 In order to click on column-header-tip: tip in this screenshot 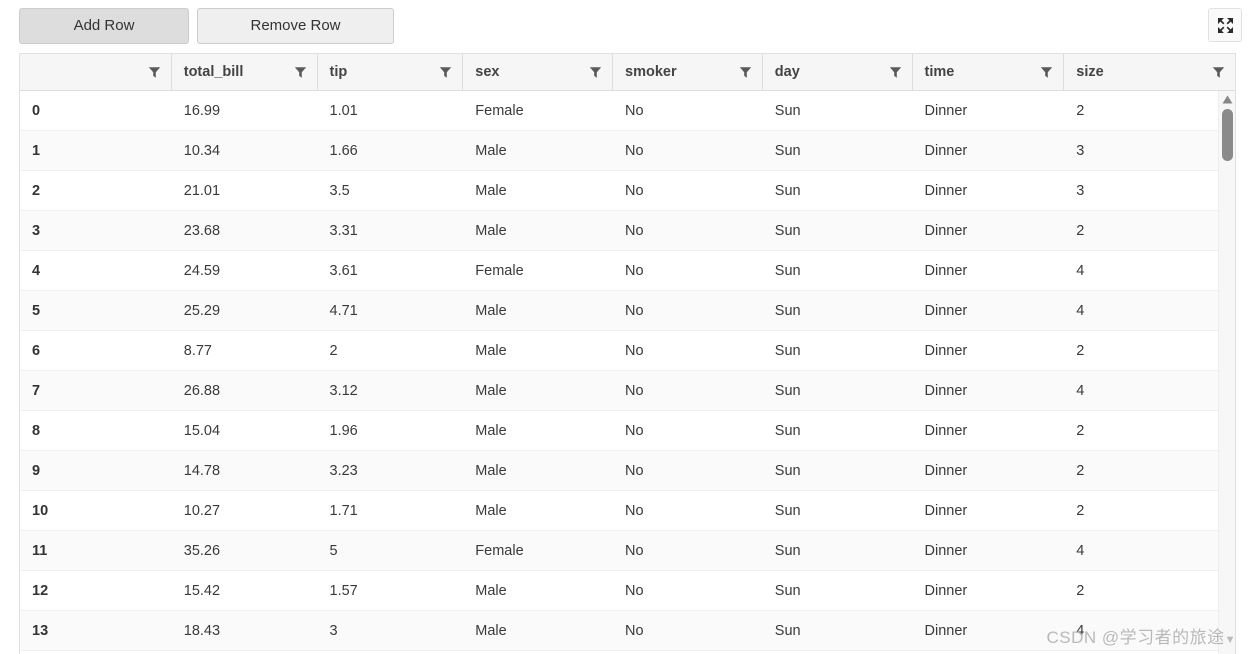, I will do `click(391, 72)`.